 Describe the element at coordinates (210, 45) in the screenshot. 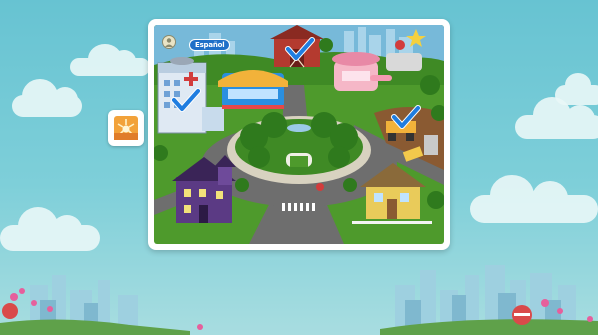

I see `language-toggle-button: Español` at that location.